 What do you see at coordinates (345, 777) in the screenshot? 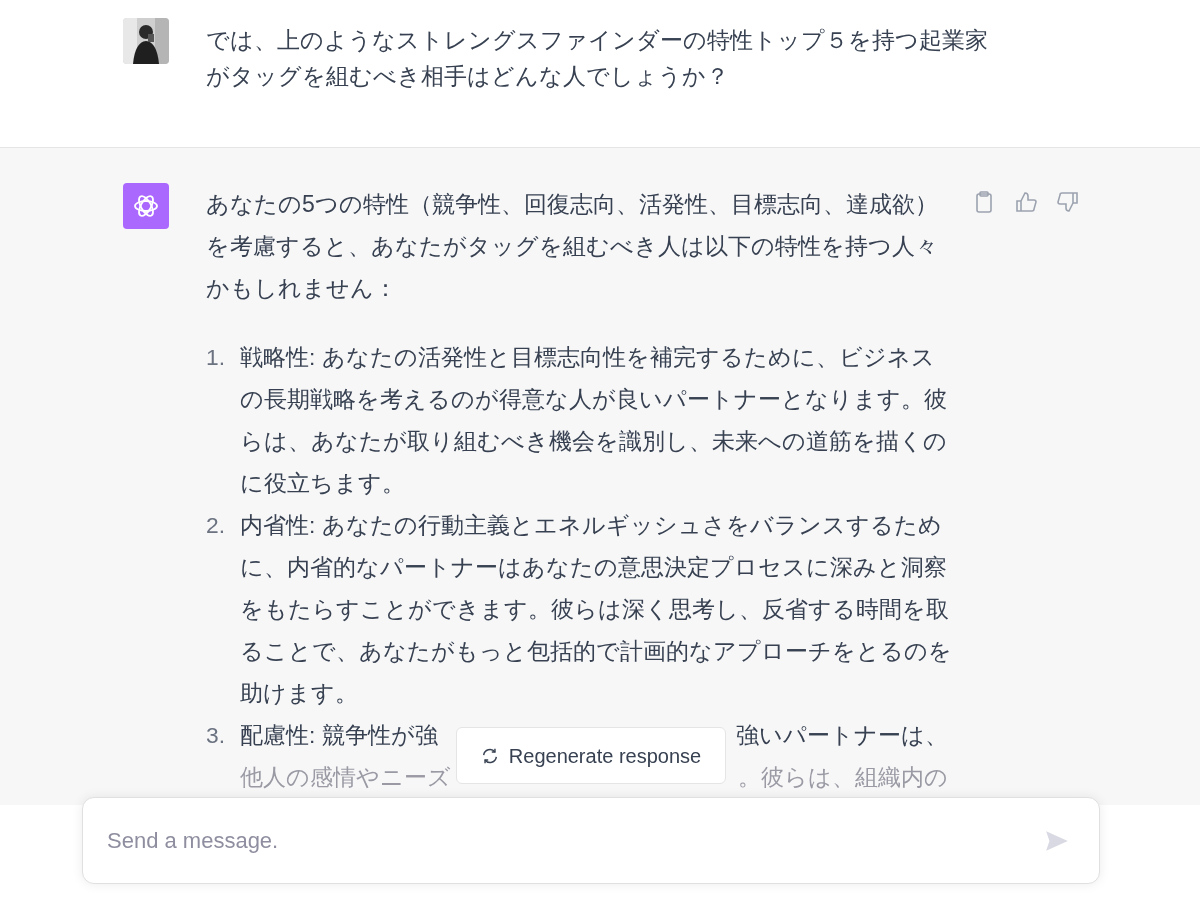
I see `list-item-text: 他人の感情やニーズ` at bounding box center [345, 777].